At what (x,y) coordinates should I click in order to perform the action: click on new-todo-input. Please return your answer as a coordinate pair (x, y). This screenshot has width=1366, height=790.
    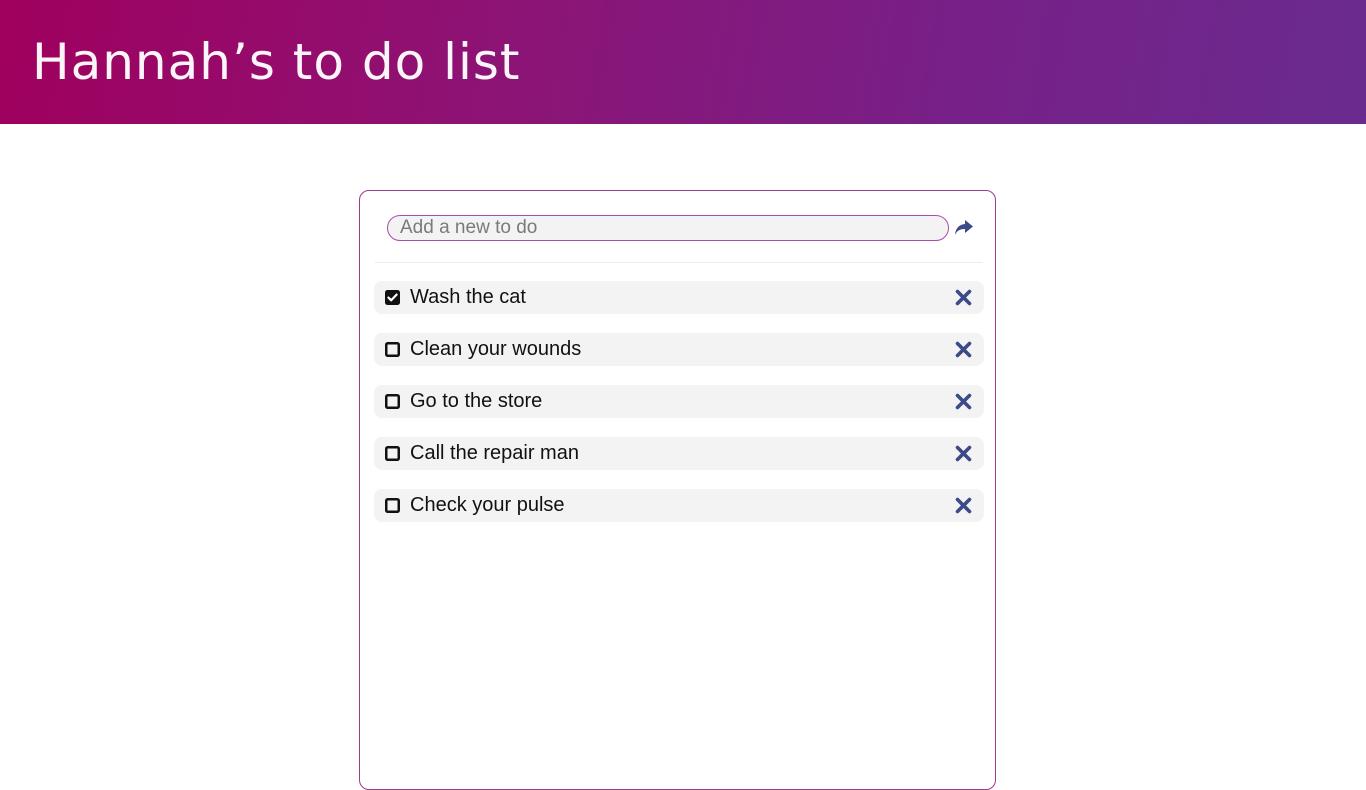
    Looking at the image, I should click on (668, 228).